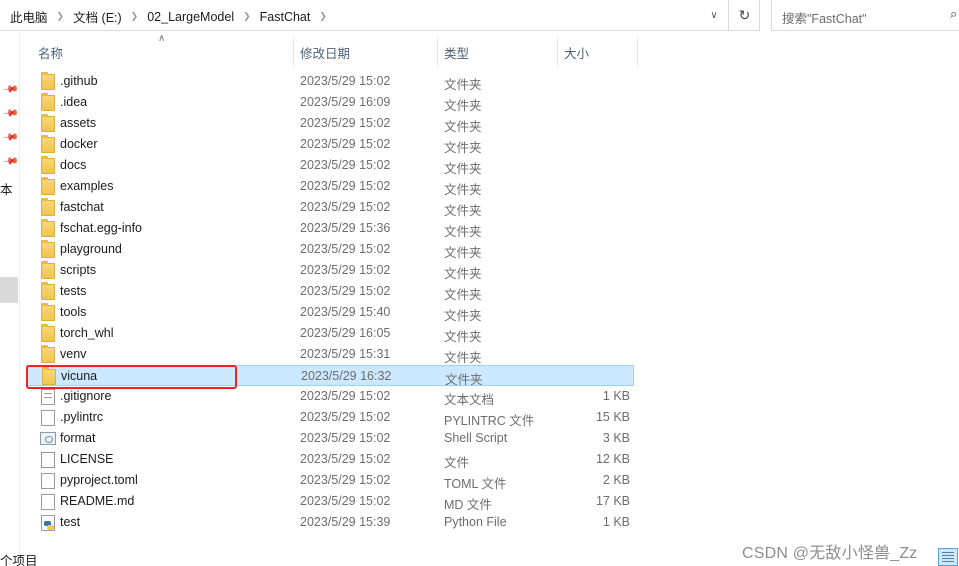 The width and height of the screenshot is (959, 566). Describe the element at coordinates (330, 186) in the screenshot. I see `file-row: examples 2023/5/29 15:02 文件夹` at that location.